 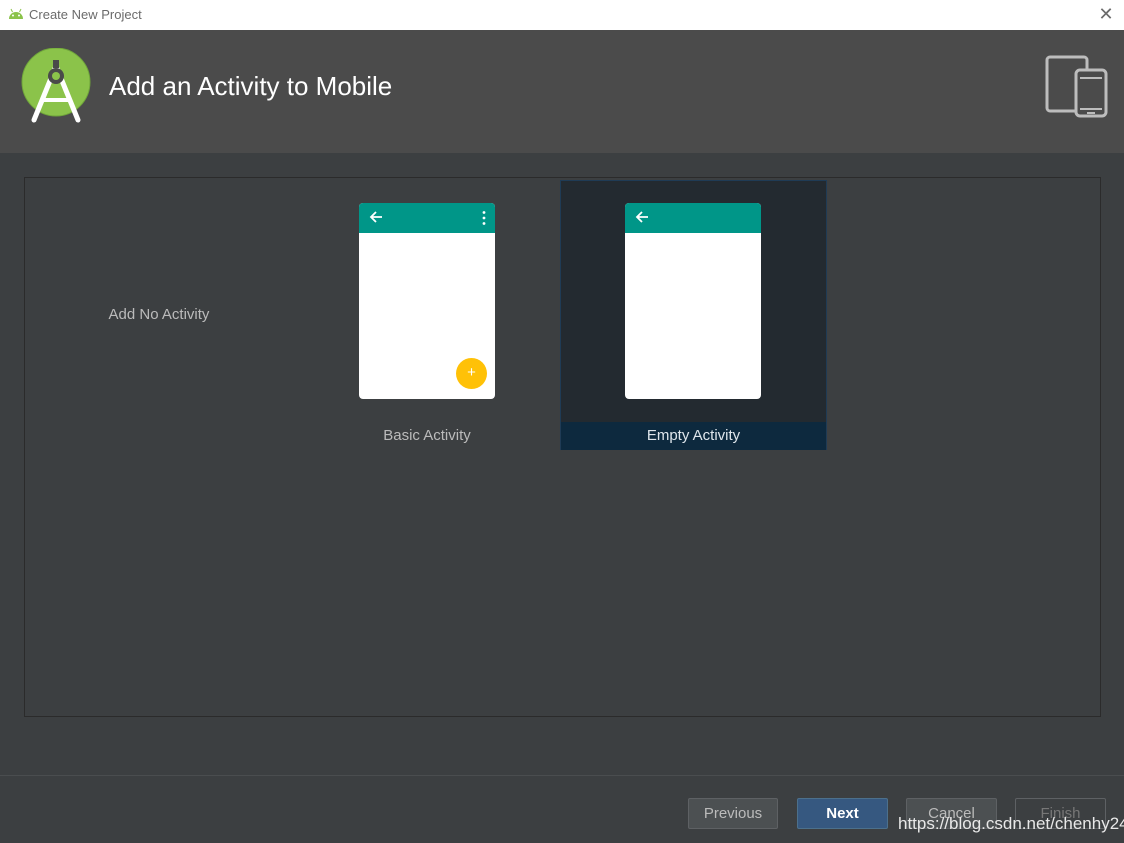 What do you see at coordinates (85, 14) in the screenshot?
I see `window-title: Create New Project` at bounding box center [85, 14].